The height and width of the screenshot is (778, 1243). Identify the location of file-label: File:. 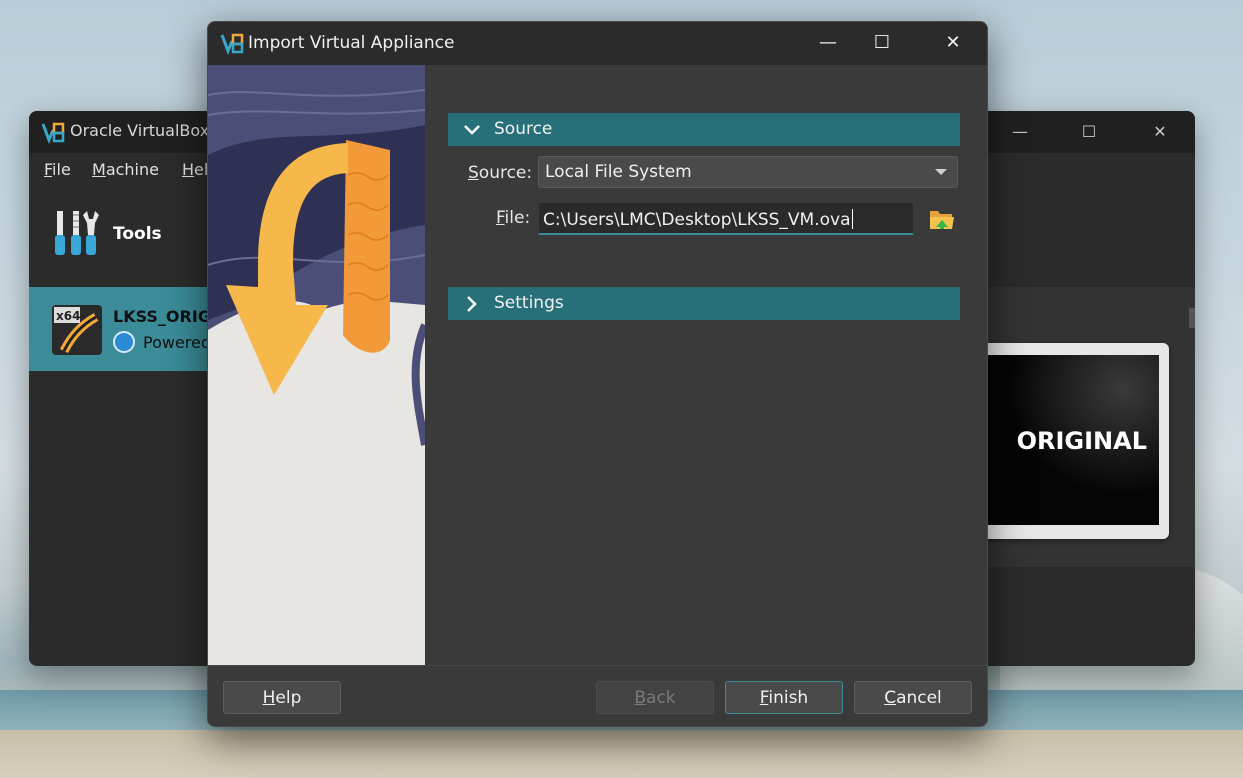
(513, 218).